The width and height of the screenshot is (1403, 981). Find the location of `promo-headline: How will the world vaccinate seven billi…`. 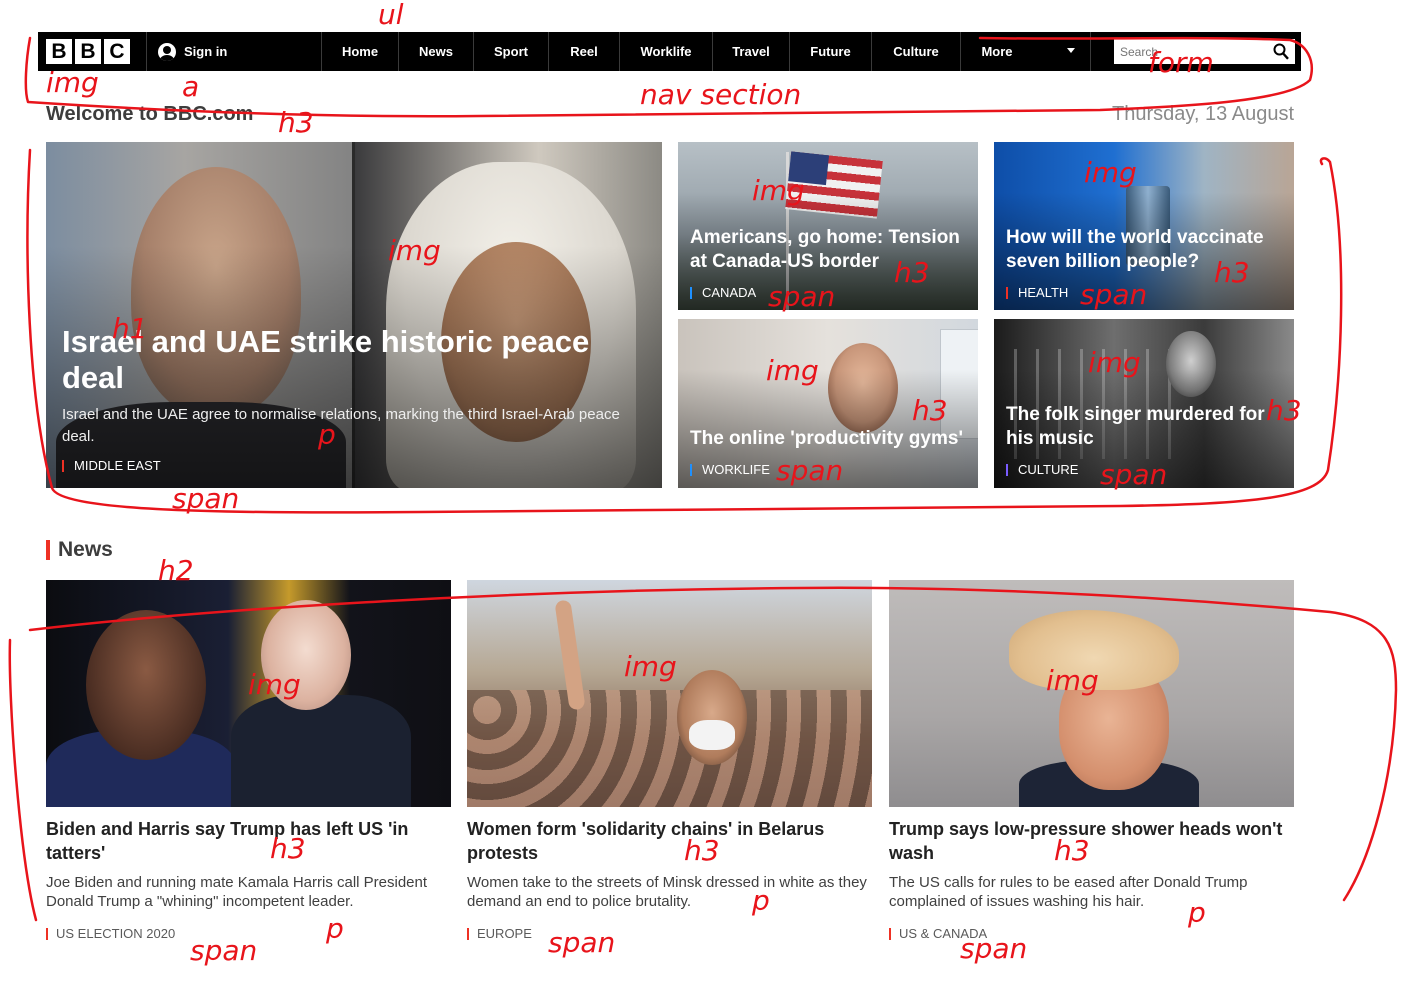

promo-headline: How will the world vaccinate seven billi… is located at coordinates (1144, 250).